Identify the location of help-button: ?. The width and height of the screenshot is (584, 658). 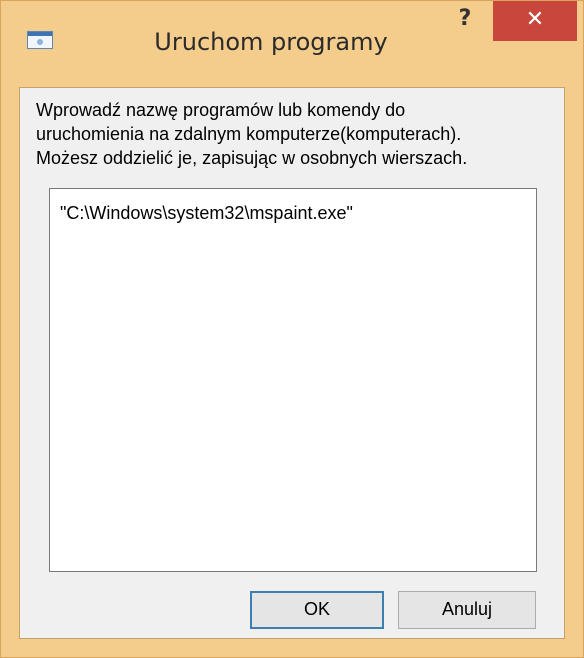
(465, 21).